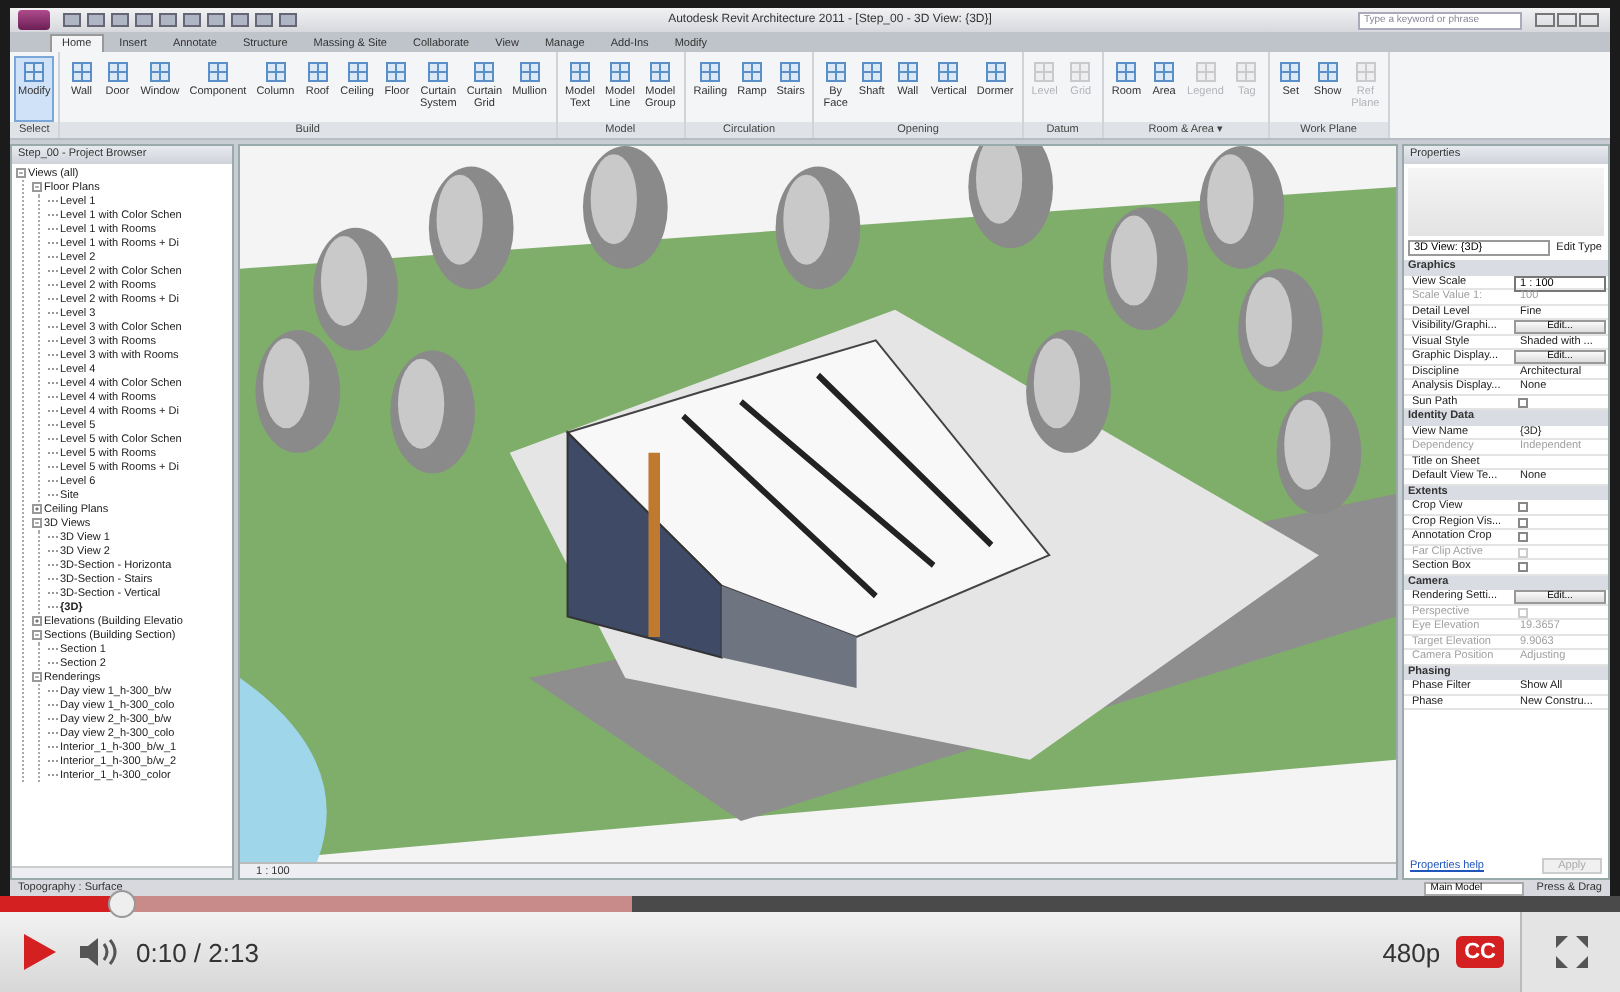 This screenshot has width=1620, height=992. I want to click on volume-button, so click(98, 952).